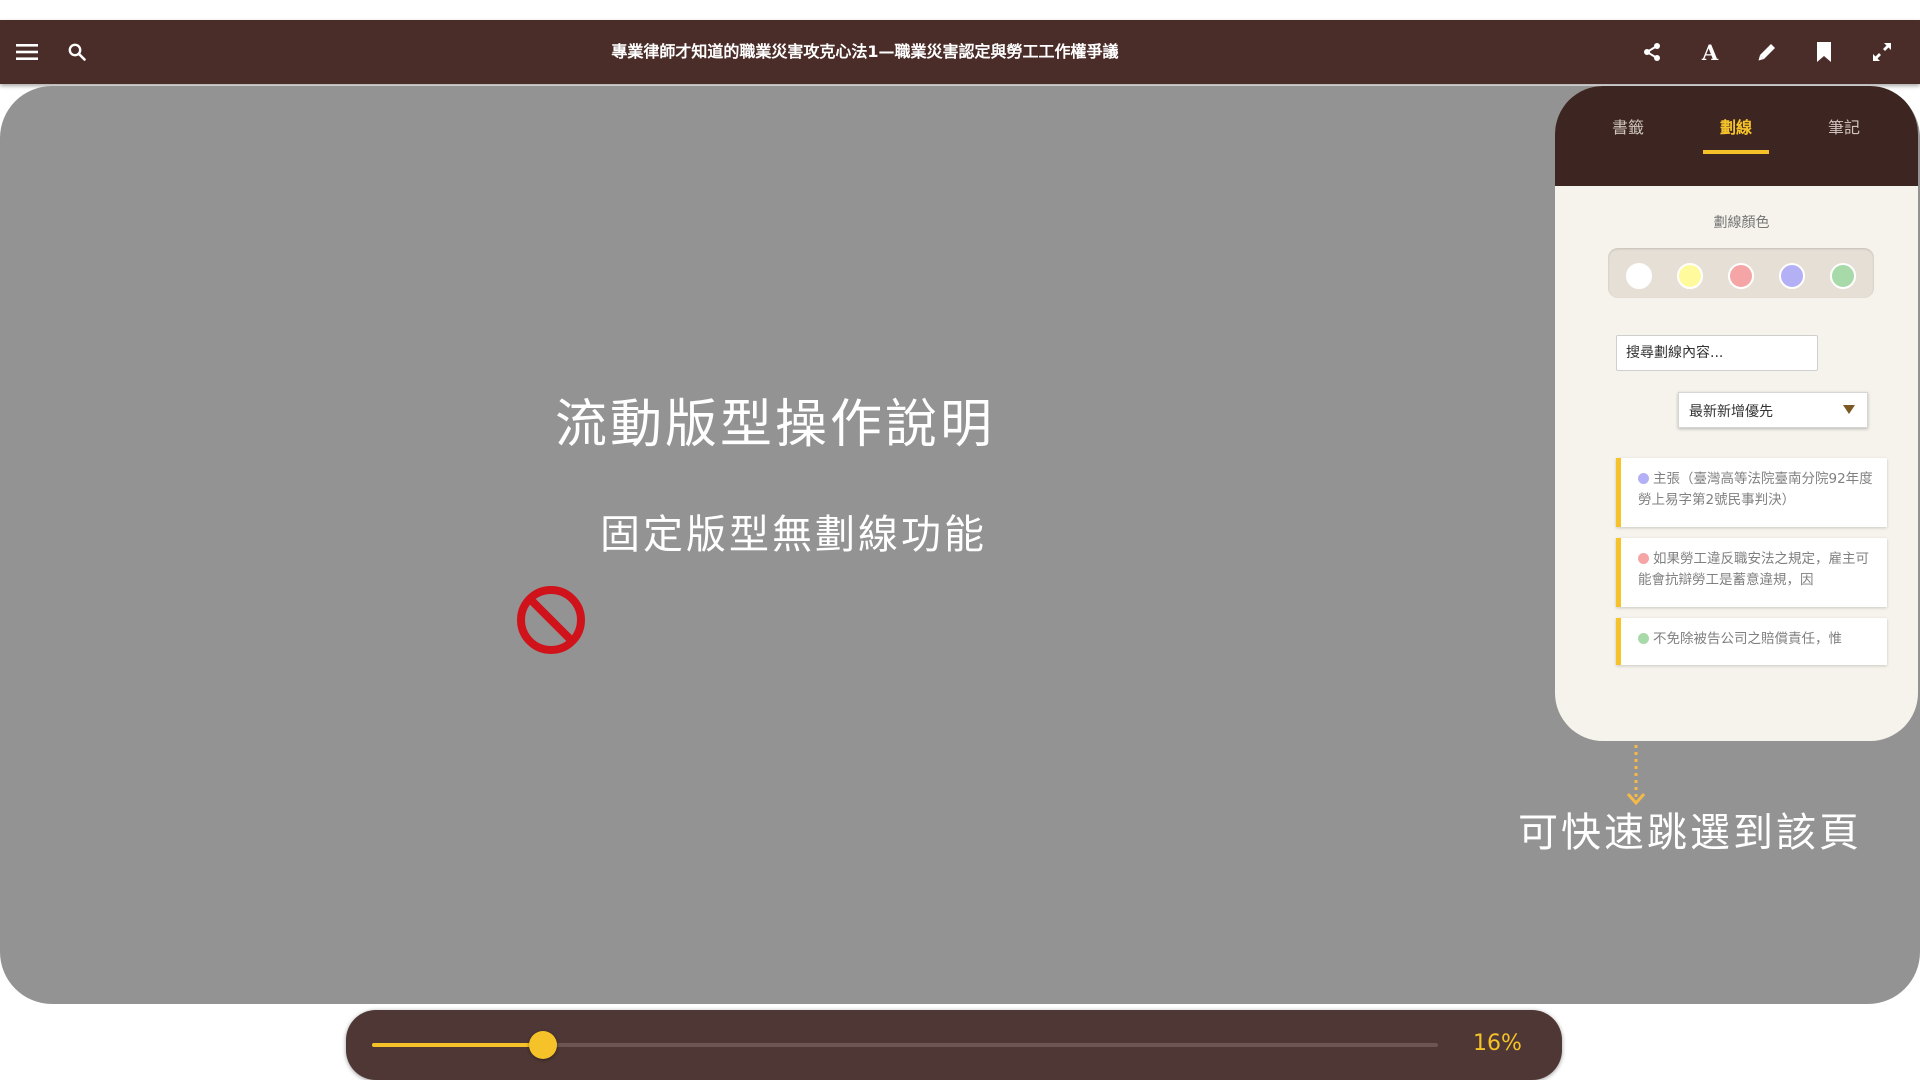 Image resolution: width=1920 pixels, height=1080 pixels. I want to click on svg-text: A, so click(1710, 52).